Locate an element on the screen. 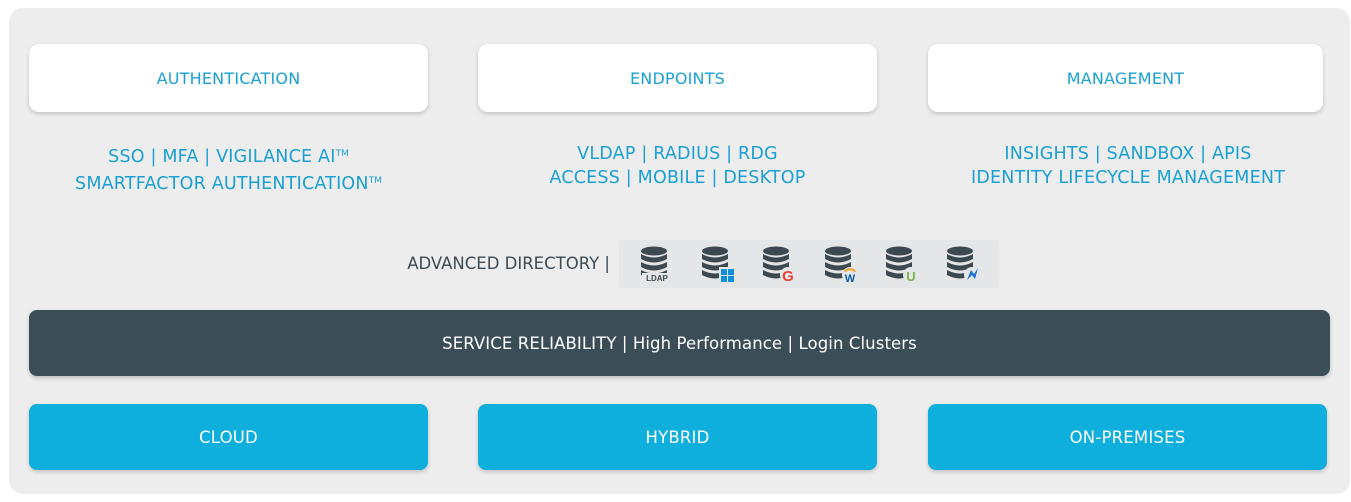 This screenshot has width=1351, height=502. on-premises-label: ON-PREMISES is located at coordinates (1127, 437).